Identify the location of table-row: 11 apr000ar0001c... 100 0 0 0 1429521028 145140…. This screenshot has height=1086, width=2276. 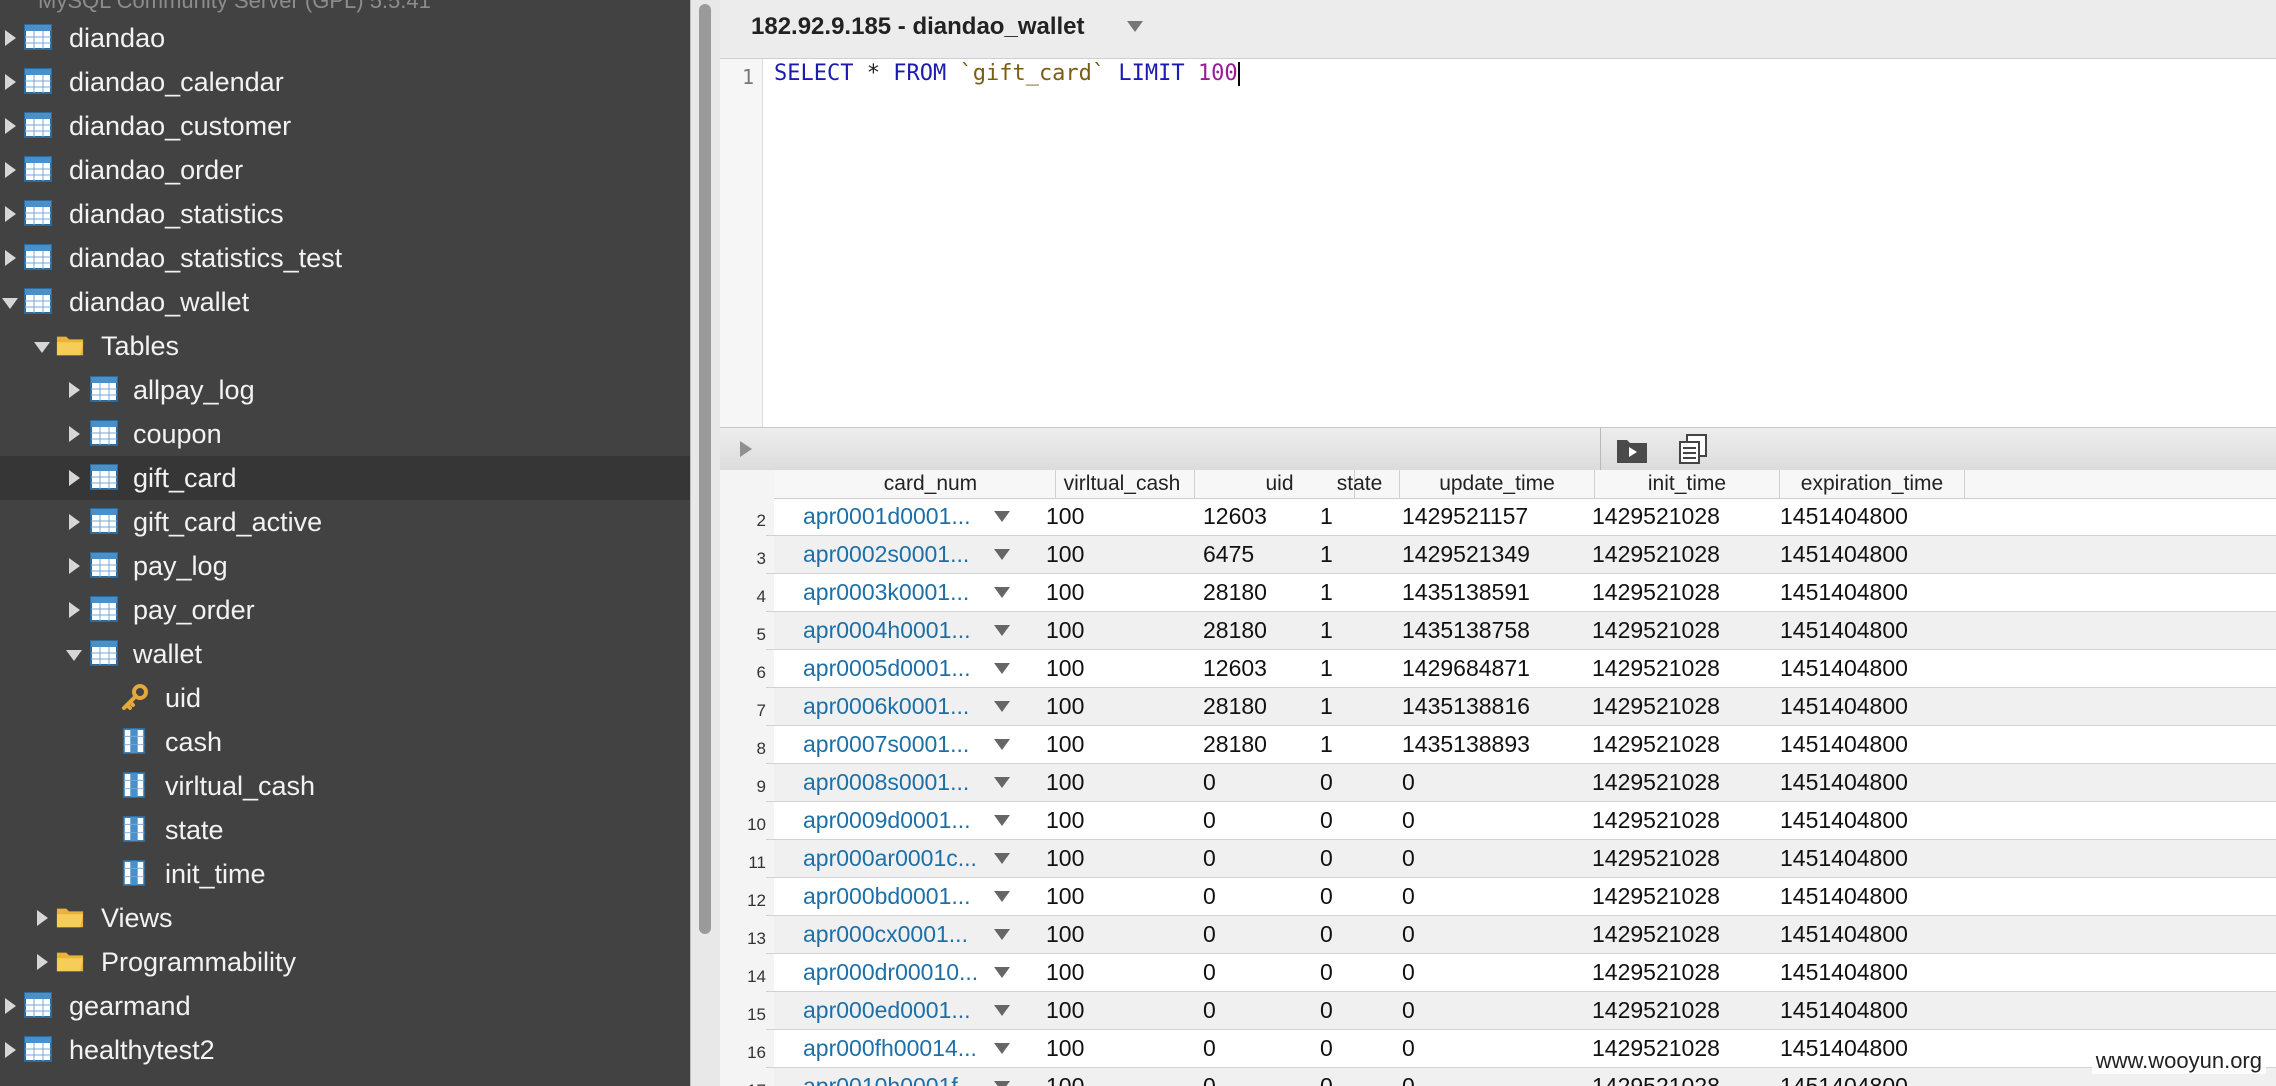
(1498, 859).